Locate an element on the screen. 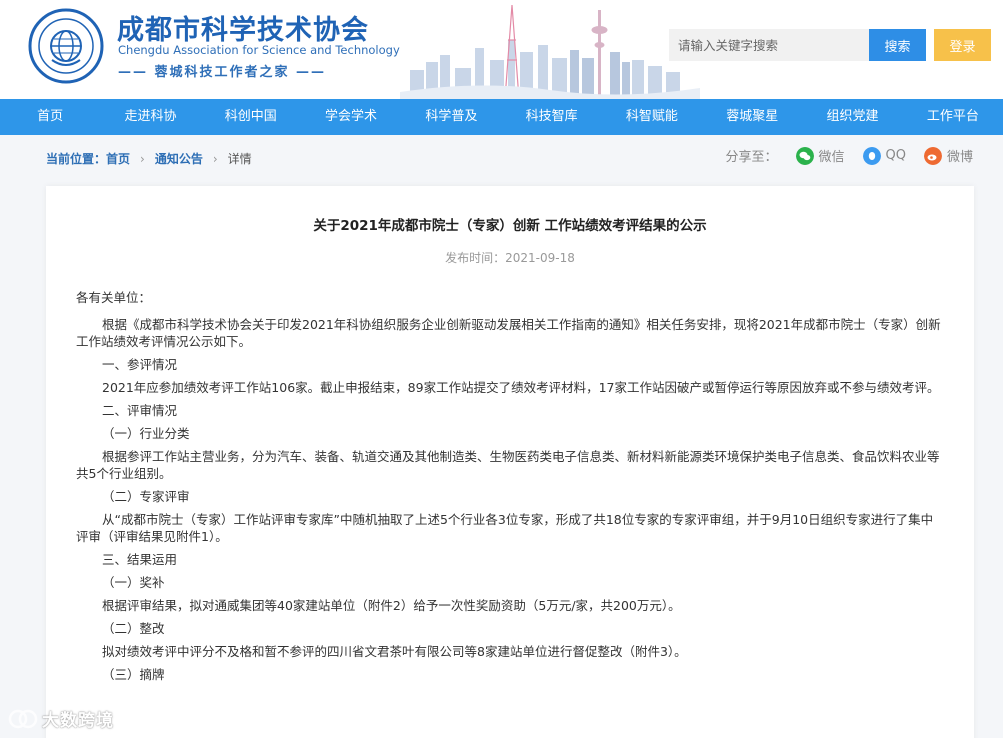 Image resolution: width=1003 pixels, height=738 pixels. share-weibo-button: 微博 is located at coordinates (948, 155).